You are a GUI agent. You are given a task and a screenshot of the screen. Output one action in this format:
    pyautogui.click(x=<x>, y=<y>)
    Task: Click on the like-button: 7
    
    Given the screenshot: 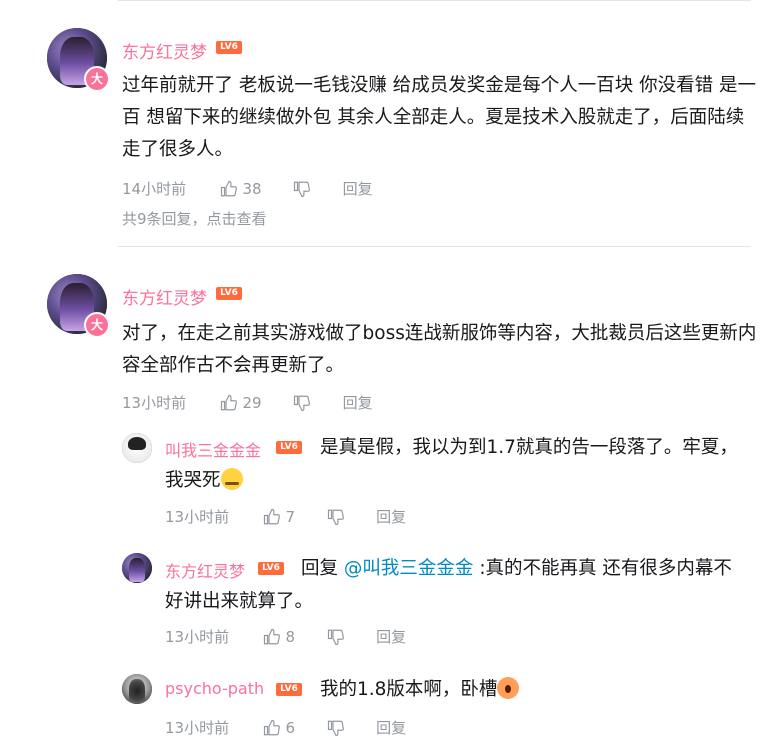 What is the action you would take?
    pyautogui.click(x=279, y=516)
    